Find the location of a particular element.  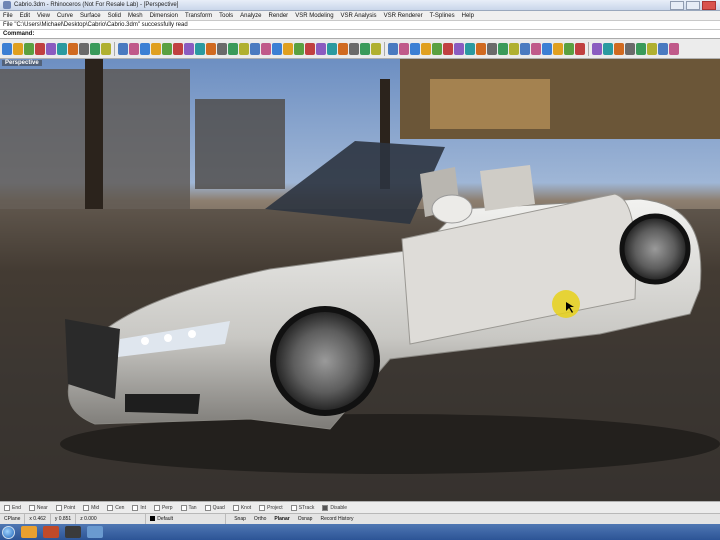

close-icon is located at coordinates (709, 5).